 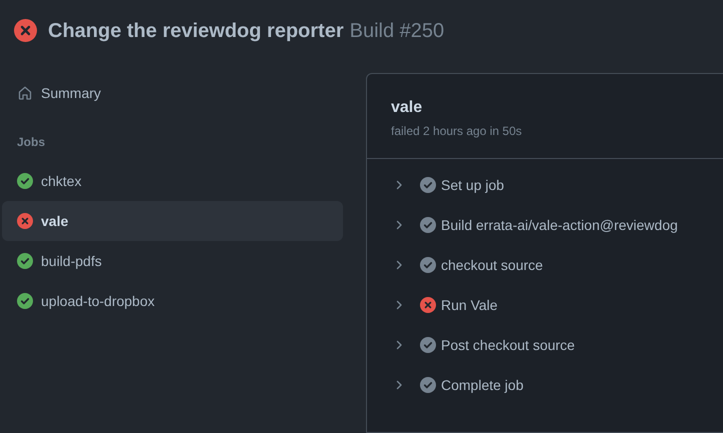 I want to click on build-title: Change the reviewdog reporter, so click(x=196, y=31).